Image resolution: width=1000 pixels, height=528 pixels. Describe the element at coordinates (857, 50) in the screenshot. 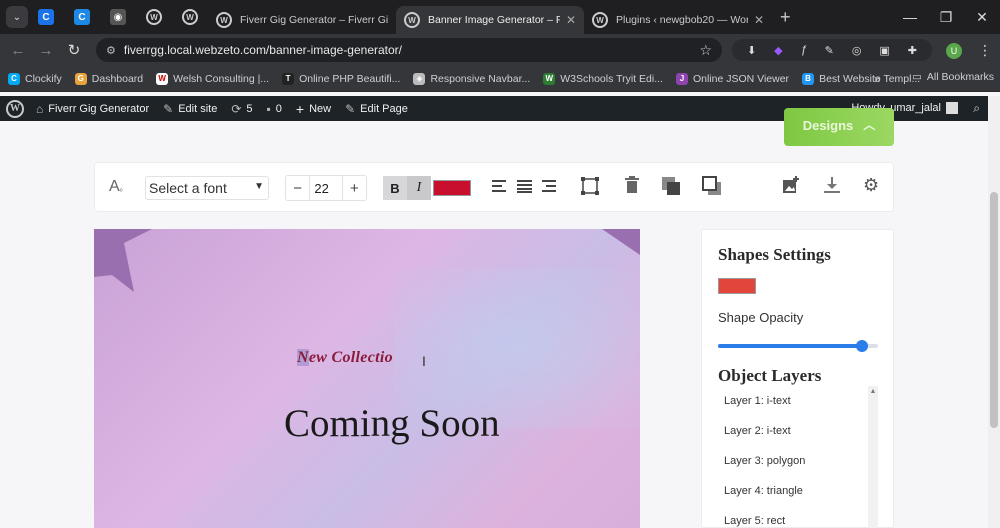

I see `compass-icon: ◎` at that location.